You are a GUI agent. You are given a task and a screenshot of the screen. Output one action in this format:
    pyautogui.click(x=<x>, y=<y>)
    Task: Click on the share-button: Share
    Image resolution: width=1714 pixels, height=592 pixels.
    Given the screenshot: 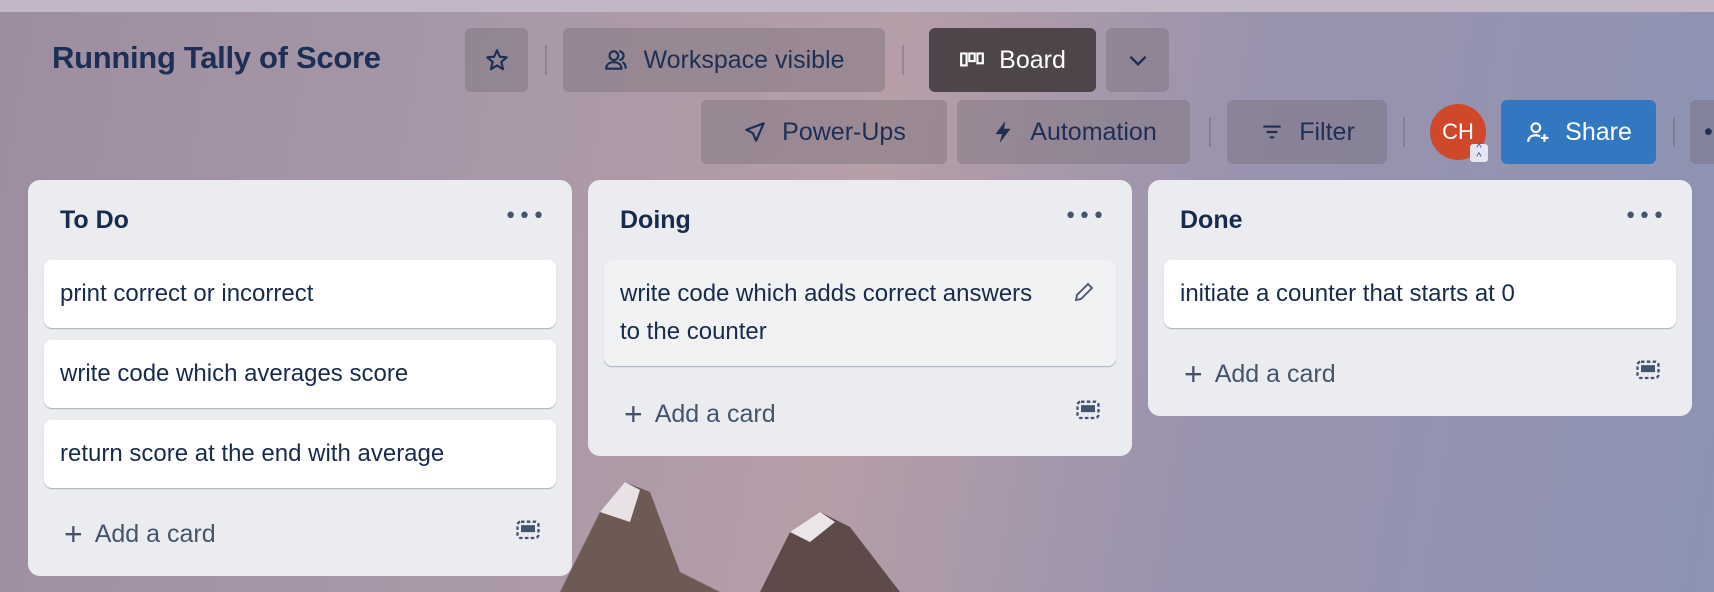 What is the action you would take?
    pyautogui.click(x=1578, y=132)
    